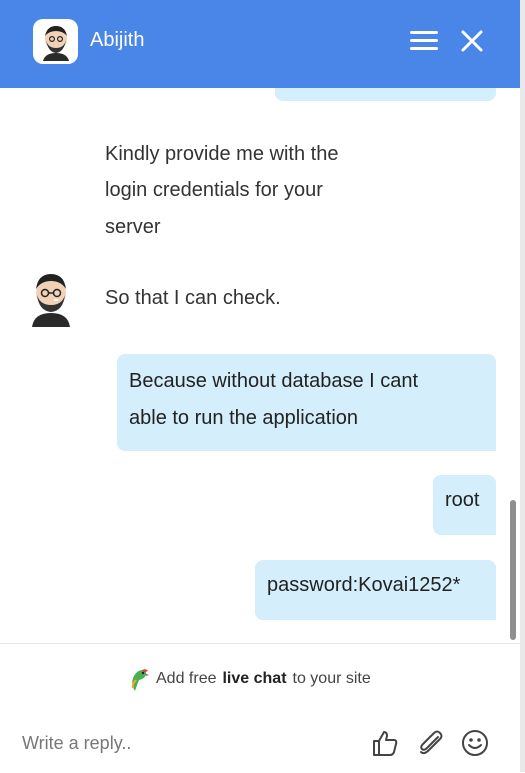 The width and height of the screenshot is (525, 773). Describe the element at coordinates (222, 154) in the screenshot. I see `agent-message-line: Kindly provide me with the` at that location.